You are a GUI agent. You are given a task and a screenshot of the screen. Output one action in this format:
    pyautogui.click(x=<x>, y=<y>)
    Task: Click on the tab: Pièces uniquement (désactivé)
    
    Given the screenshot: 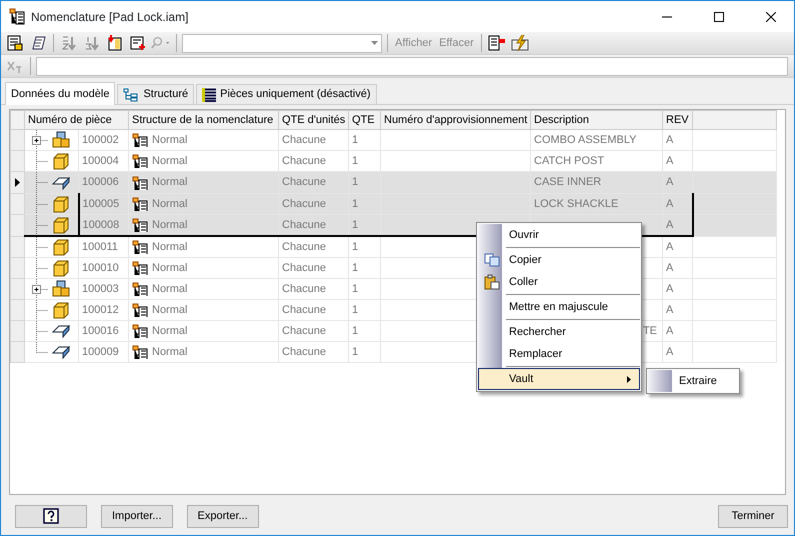 What is the action you would take?
    pyautogui.click(x=286, y=94)
    